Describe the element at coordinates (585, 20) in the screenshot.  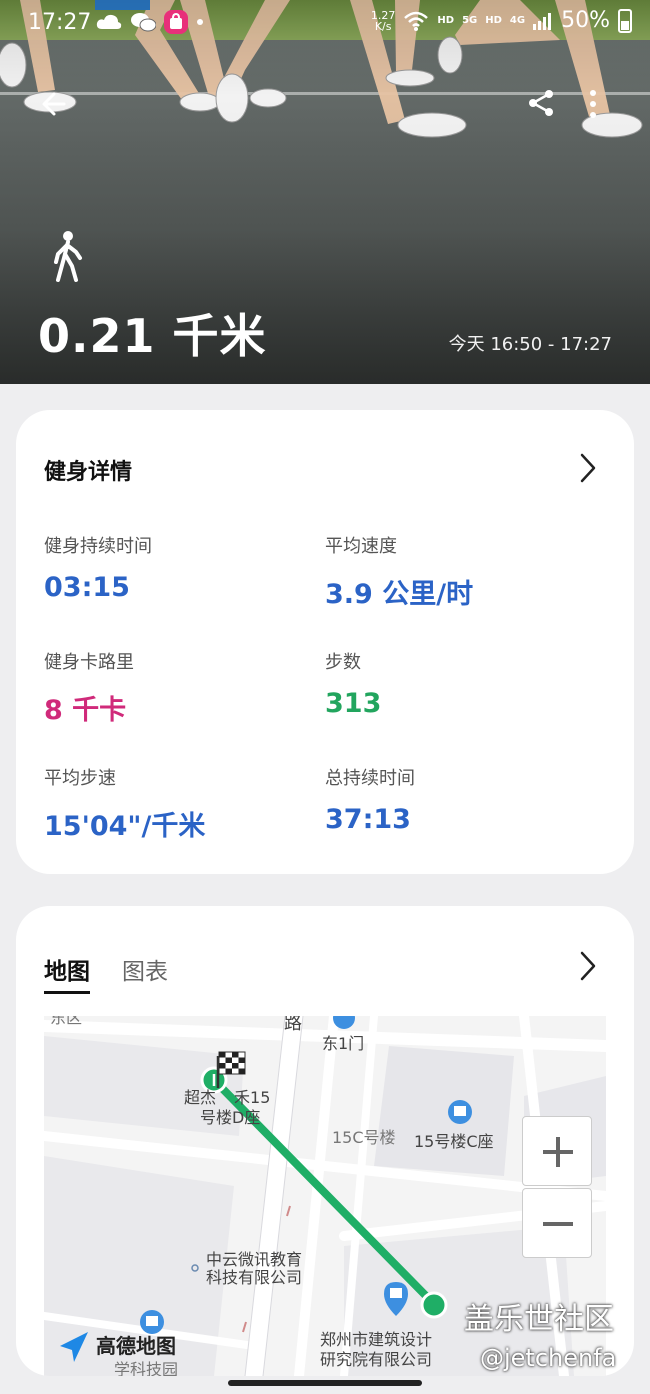
I see `battery-percent: 50%` at that location.